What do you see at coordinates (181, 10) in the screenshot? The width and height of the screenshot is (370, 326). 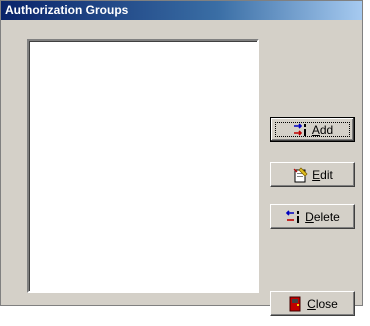 I see `window-title: Authorization Groups` at bounding box center [181, 10].